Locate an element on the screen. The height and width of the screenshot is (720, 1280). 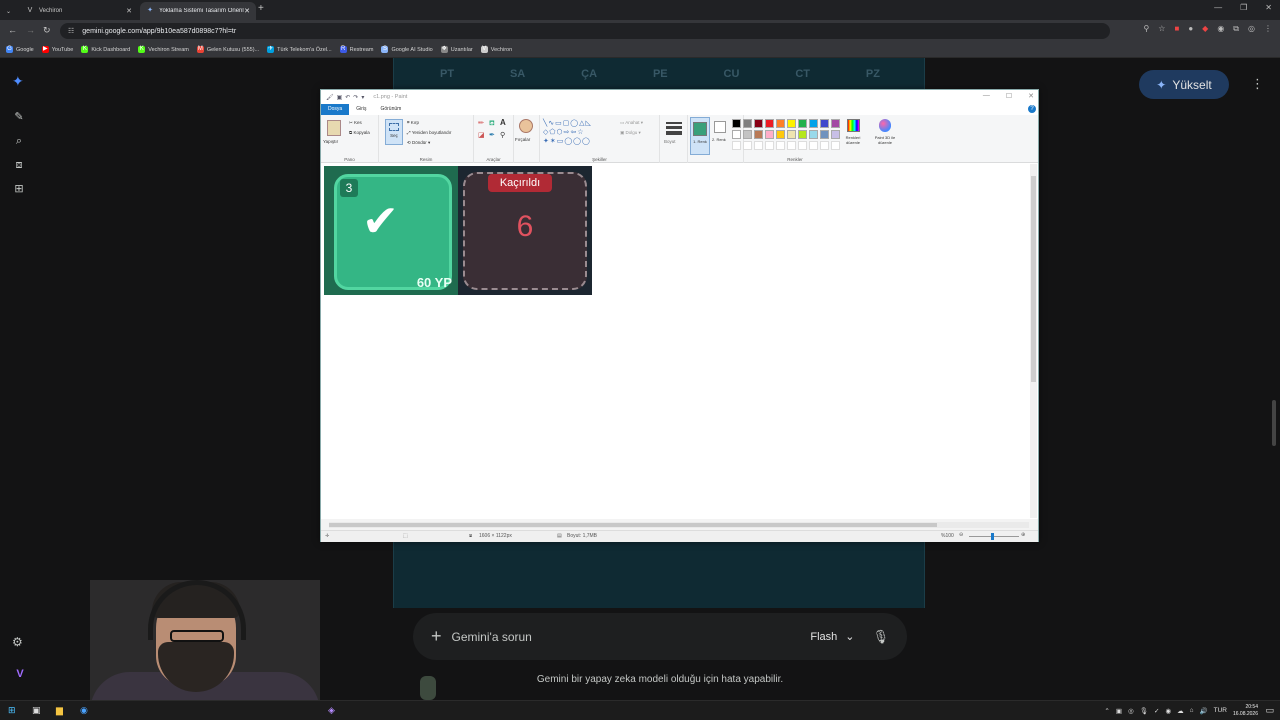
task-view-icon: ▣ is located at coordinates (36, 710).